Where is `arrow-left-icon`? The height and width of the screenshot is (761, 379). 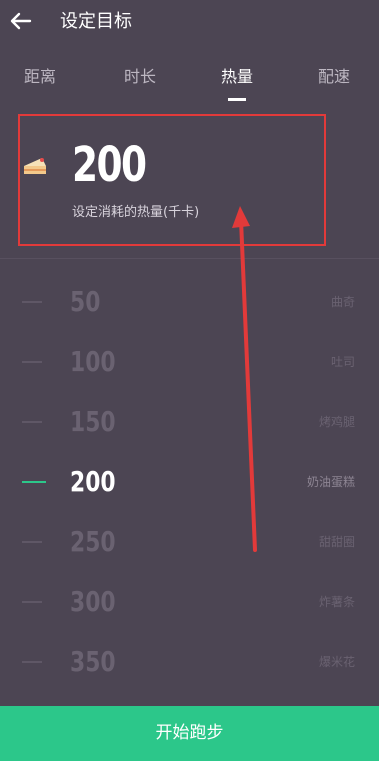 arrow-left-icon is located at coordinates (21, 21).